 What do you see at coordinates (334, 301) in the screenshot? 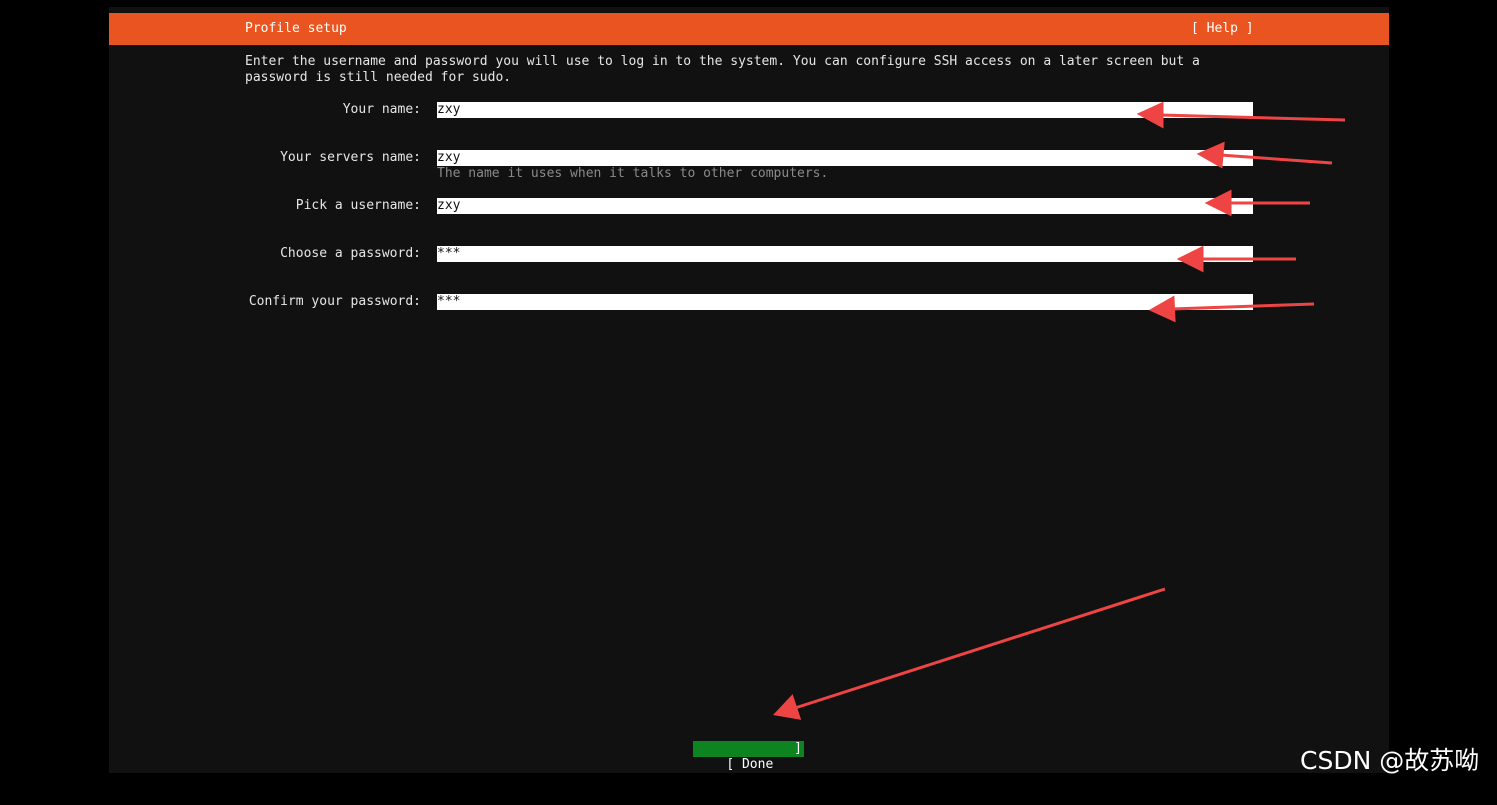
I see `confirm-password-label: Confirm your password:` at bounding box center [334, 301].